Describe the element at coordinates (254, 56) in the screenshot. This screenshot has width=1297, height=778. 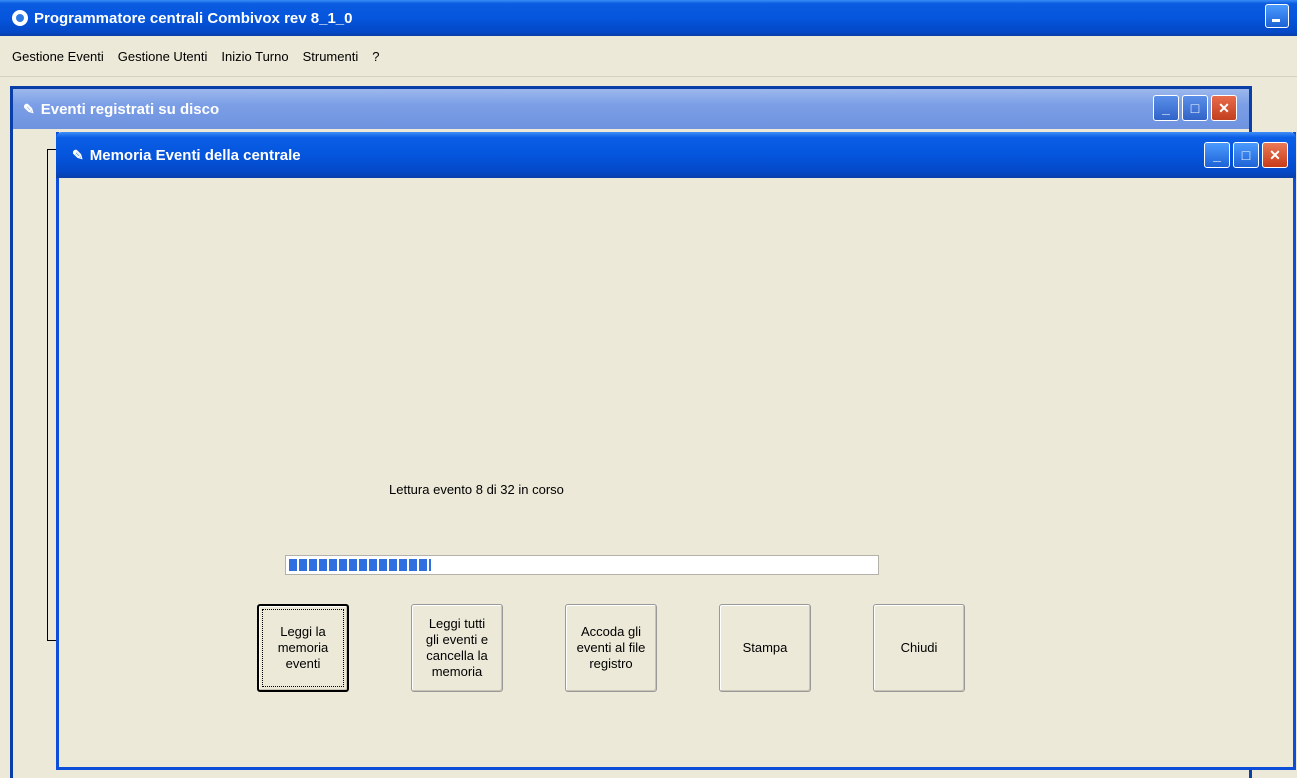
I see `menu-inizio-turno: Inizio Turno` at that location.